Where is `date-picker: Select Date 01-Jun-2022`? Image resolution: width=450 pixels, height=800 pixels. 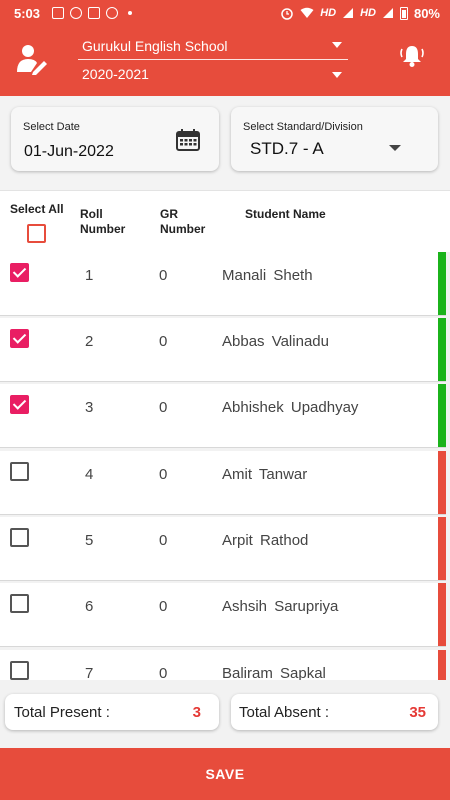
date-picker: Select Date 01-Jun-2022 is located at coordinates (115, 139).